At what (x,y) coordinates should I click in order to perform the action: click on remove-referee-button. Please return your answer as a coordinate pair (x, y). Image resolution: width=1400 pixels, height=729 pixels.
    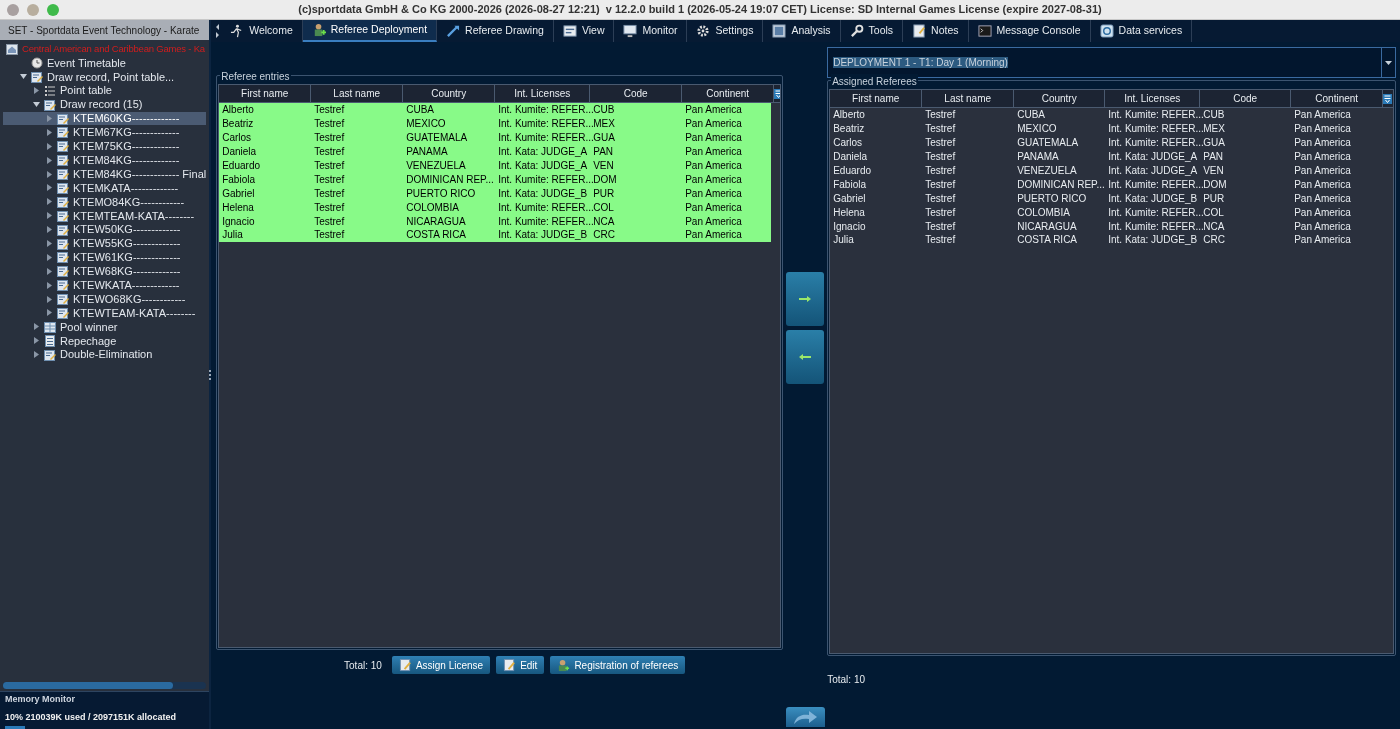
    Looking at the image, I should click on (805, 357).